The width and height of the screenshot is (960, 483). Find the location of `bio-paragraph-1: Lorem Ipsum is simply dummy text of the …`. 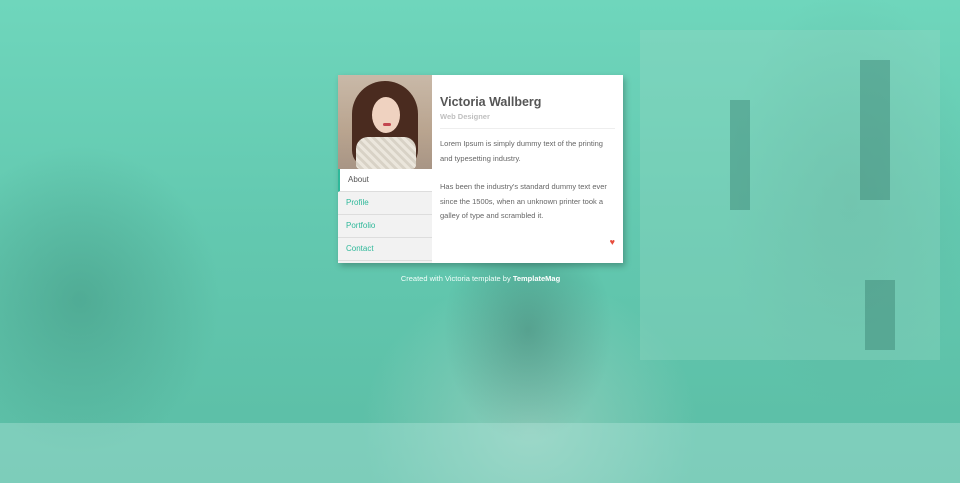

bio-paragraph-1: Lorem Ipsum is simply dummy text of the … is located at coordinates (521, 151).